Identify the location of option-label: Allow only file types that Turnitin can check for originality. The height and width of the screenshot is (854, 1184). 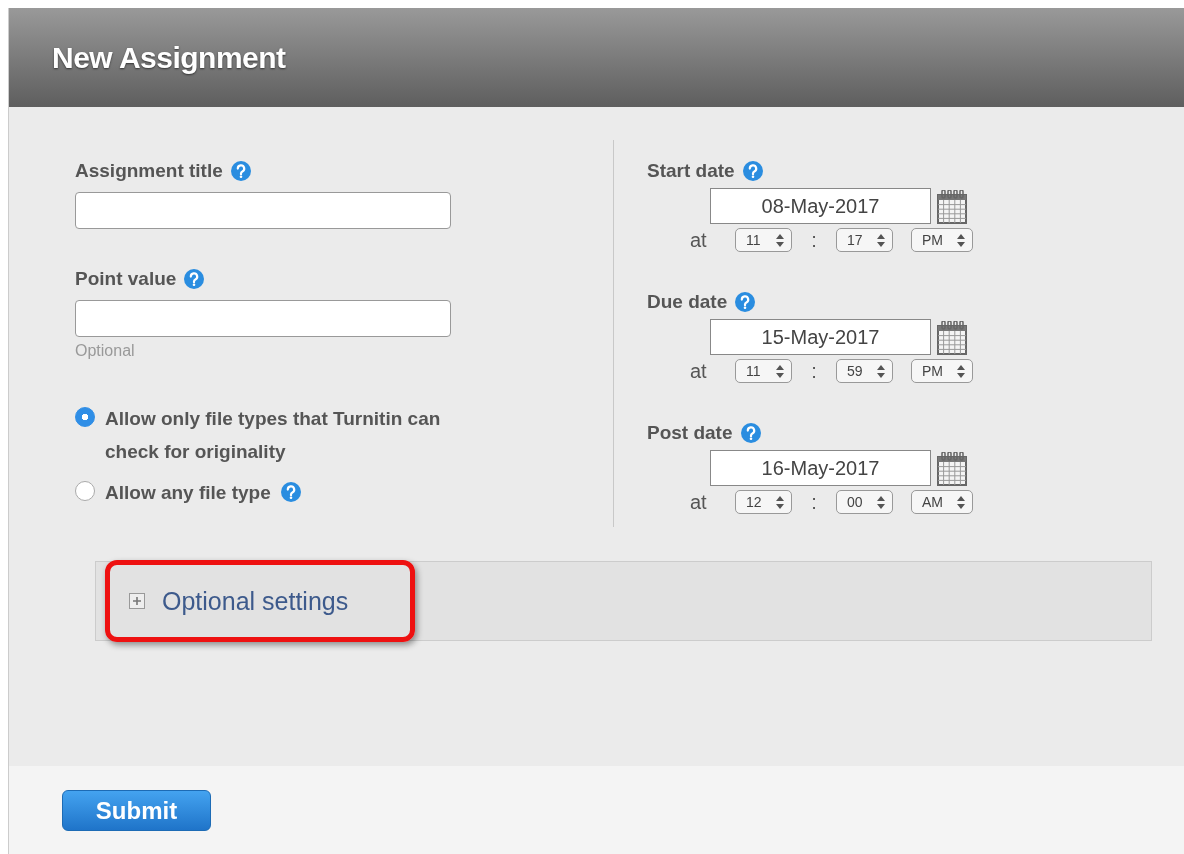
(300, 435).